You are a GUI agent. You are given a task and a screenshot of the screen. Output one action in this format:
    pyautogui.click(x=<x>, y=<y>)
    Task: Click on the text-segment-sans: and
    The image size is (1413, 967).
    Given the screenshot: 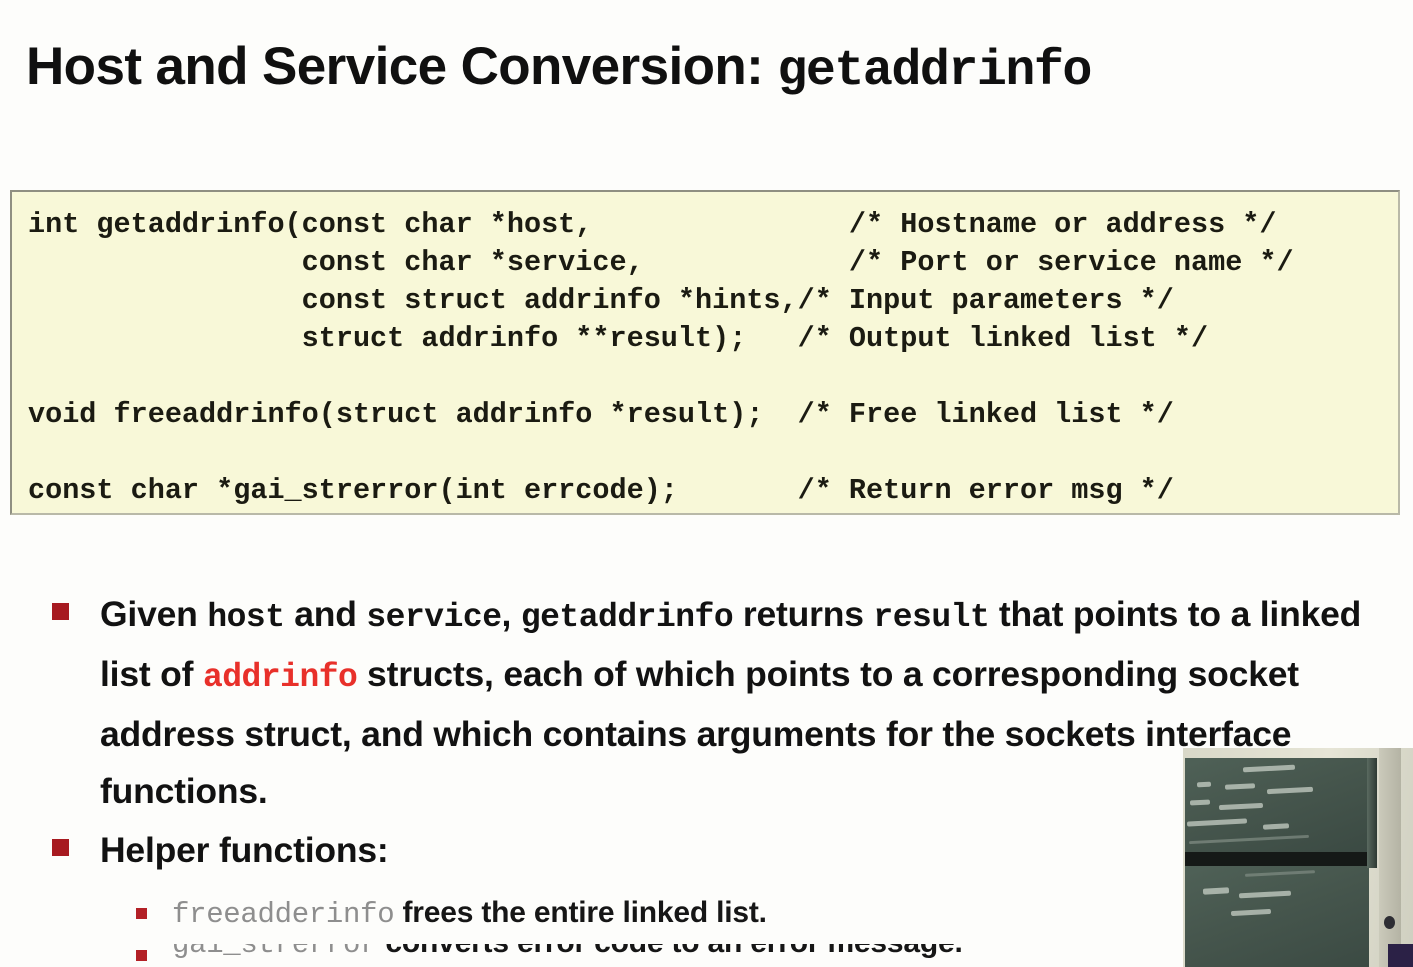 What is the action you would take?
    pyautogui.click(x=325, y=614)
    